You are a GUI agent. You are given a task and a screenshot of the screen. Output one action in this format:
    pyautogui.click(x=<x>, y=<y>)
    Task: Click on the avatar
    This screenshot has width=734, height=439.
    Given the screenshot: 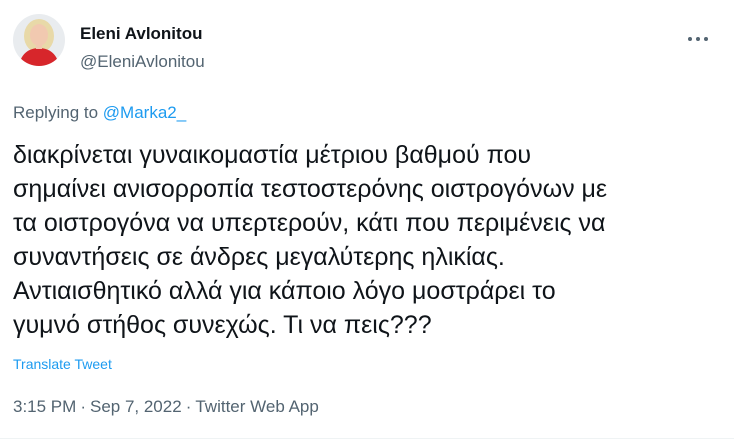 What is the action you would take?
    pyautogui.click(x=39, y=40)
    